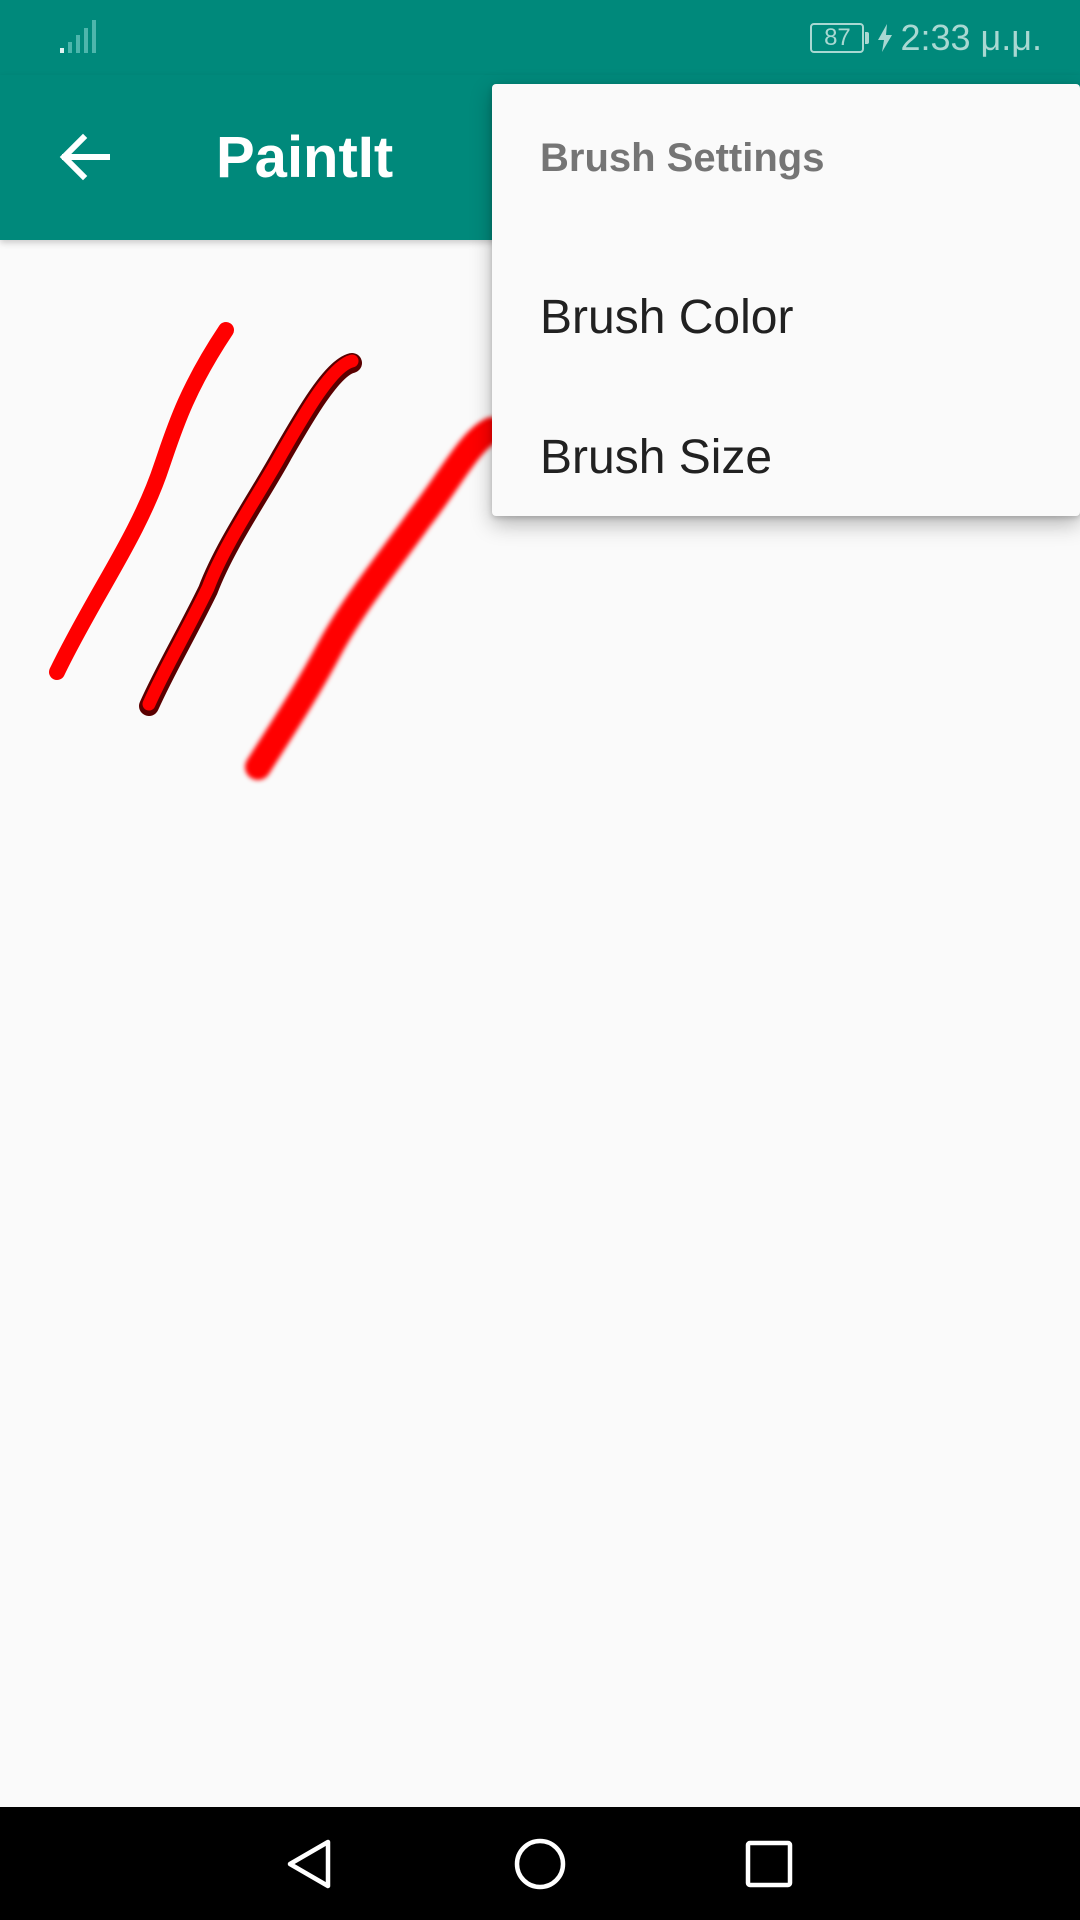 The height and width of the screenshot is (1920, 1080). I want to click on nav-home-icon, so click(540, 1864).